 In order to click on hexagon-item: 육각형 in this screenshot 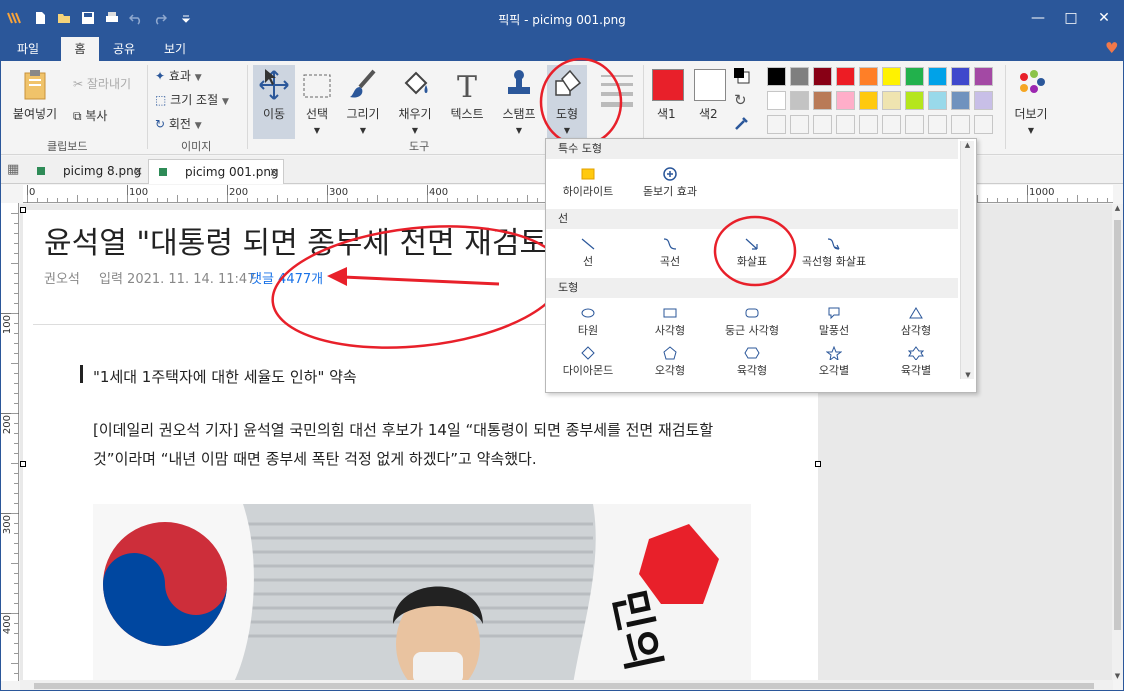, I will do `click(752, 362)`.